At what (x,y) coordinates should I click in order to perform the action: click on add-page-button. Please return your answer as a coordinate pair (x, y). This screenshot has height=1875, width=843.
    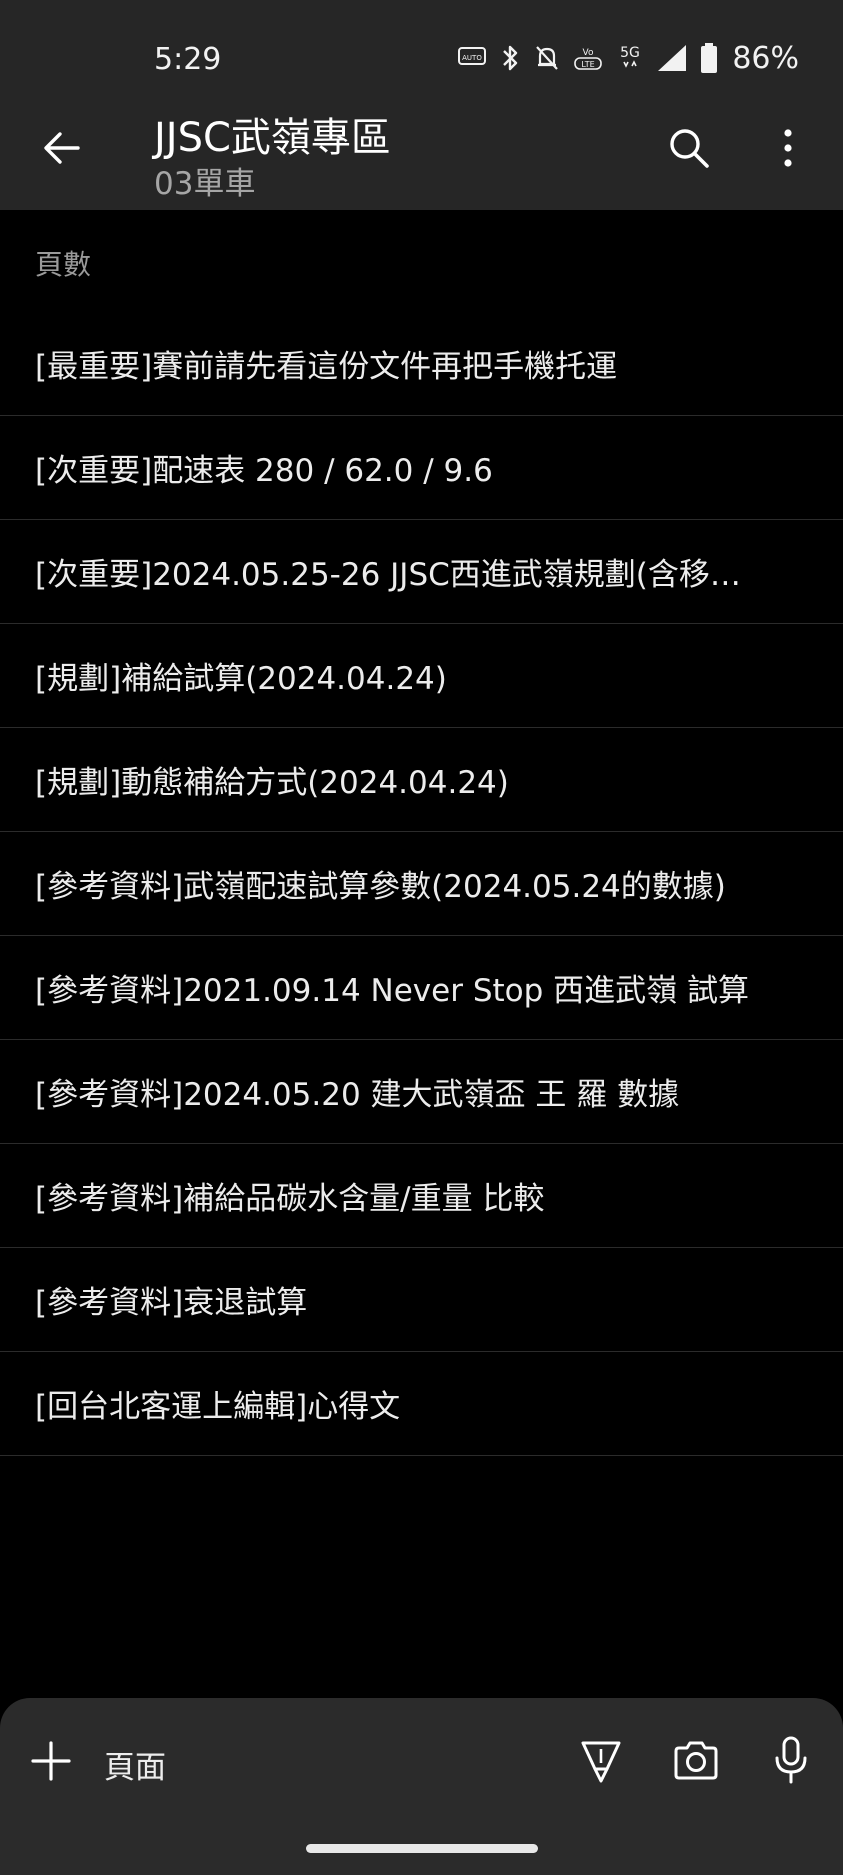
    Looking at the image, I should click on (51, 1761).